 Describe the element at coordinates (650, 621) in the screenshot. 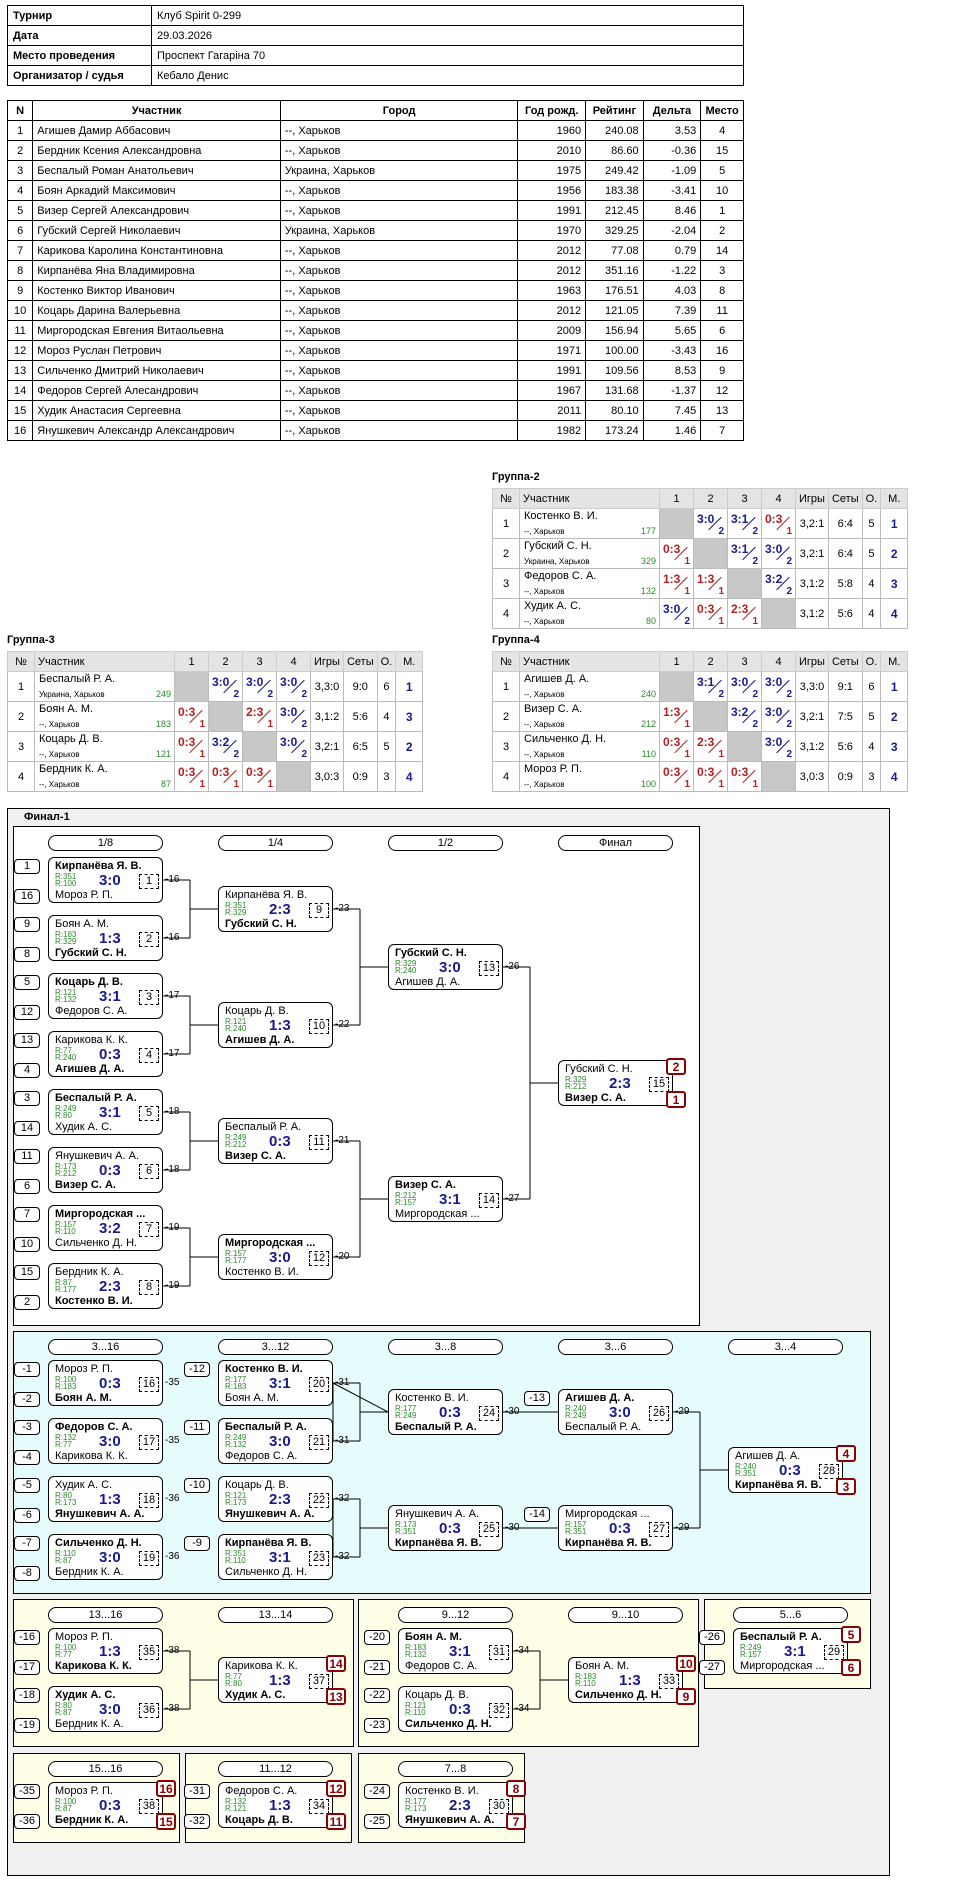

I see `player-rating: 80` at that location.